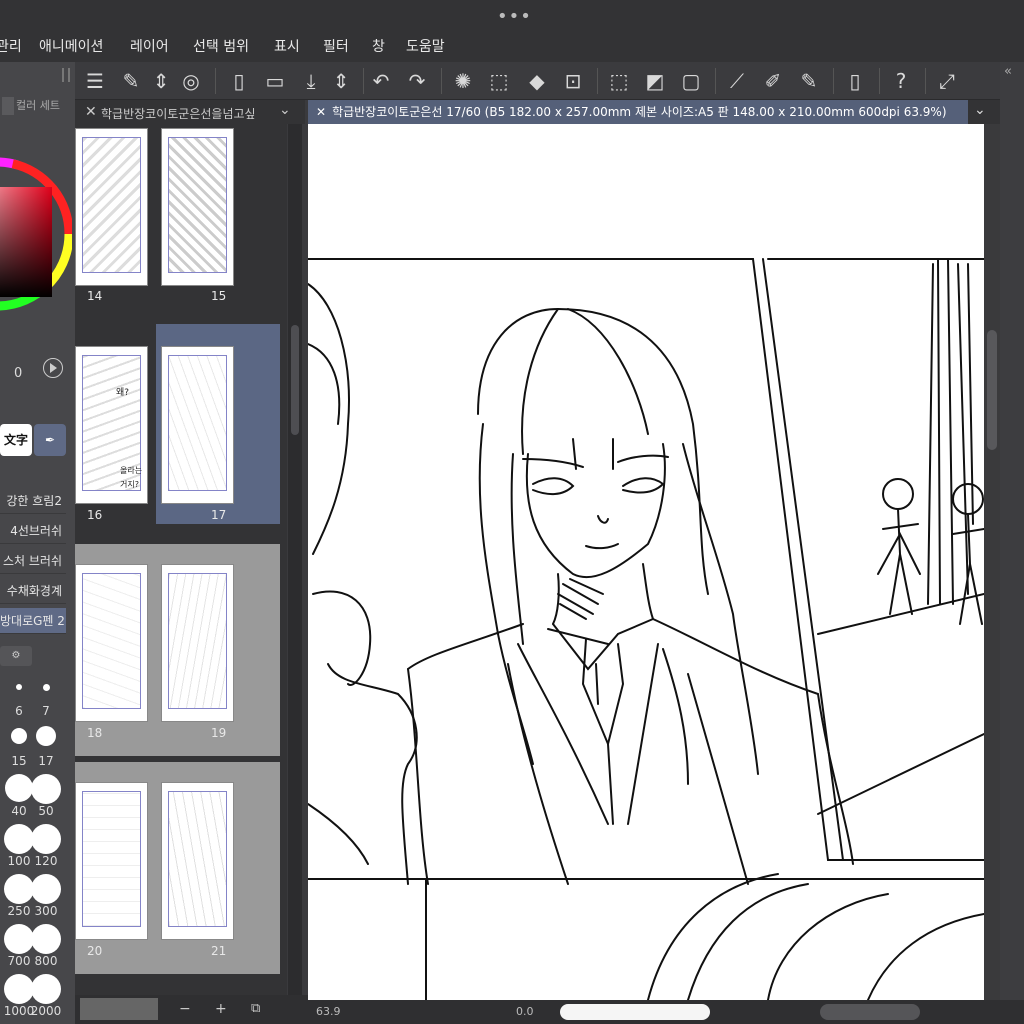 The image size is (1024, 1024). I want to click on smartphone-icon: ▯, so click(855, 81).